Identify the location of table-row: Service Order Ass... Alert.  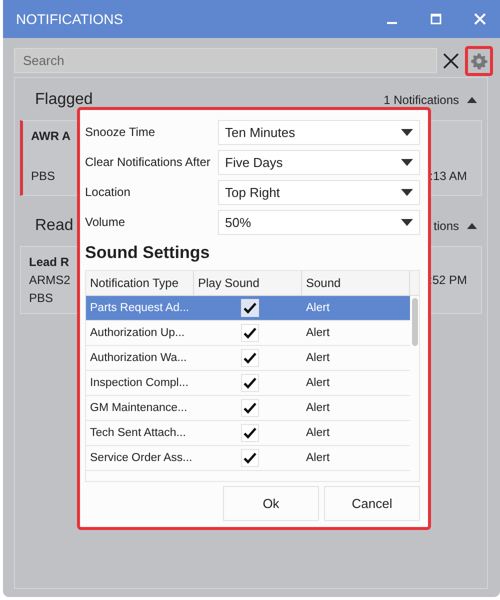
(248, 458).